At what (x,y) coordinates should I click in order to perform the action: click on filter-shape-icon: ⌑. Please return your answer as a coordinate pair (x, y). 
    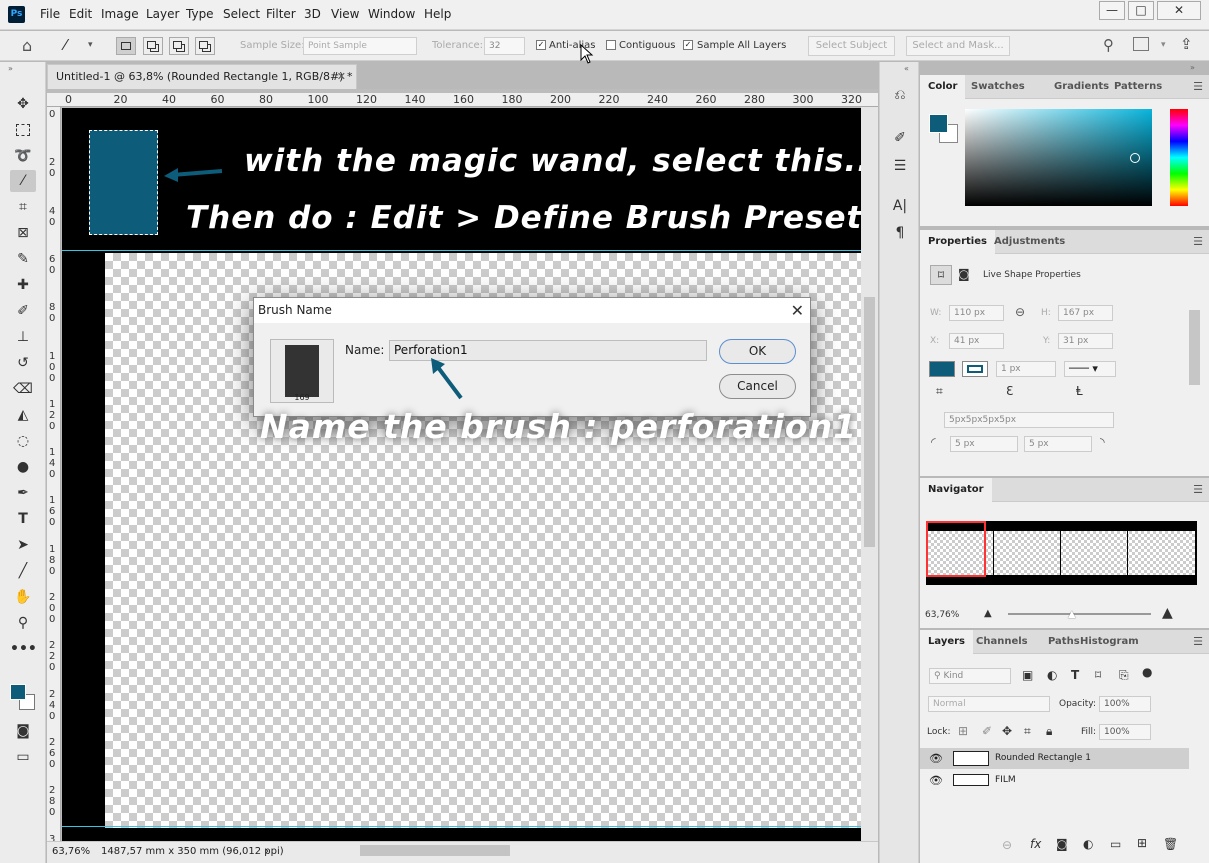
    Looking at the image, I should click on (1098, 675).